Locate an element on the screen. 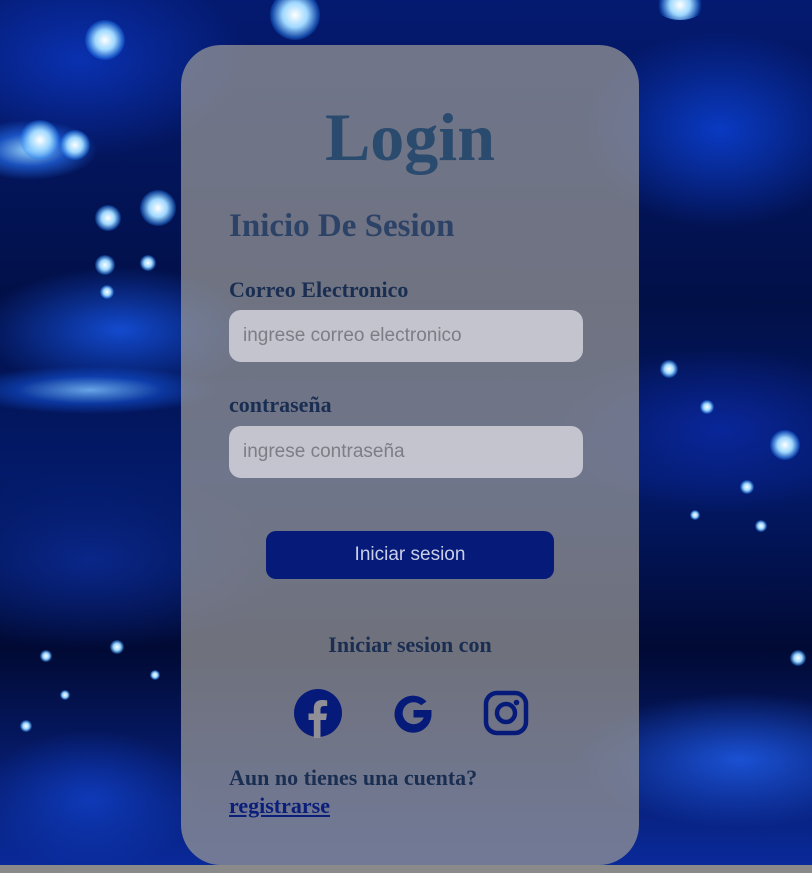  email-label: Correo Electronico is located at coordinates (319, 289).